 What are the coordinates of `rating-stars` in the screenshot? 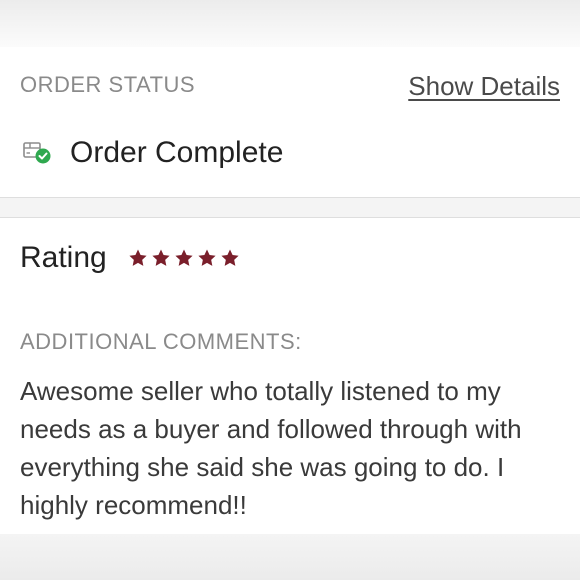 It's located at (184, 258).